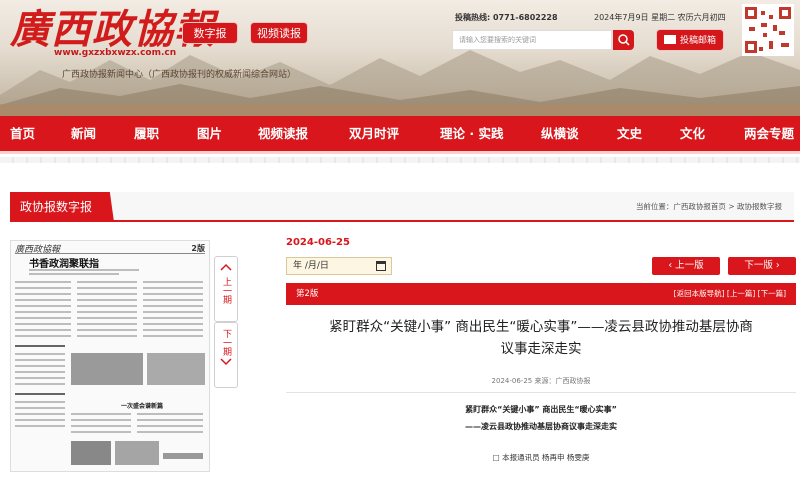  What do you see at coordinates (311, 266) in the screenshot?
I see `date-picker-value: 年 /月/日` at bounding box center [311, 266].